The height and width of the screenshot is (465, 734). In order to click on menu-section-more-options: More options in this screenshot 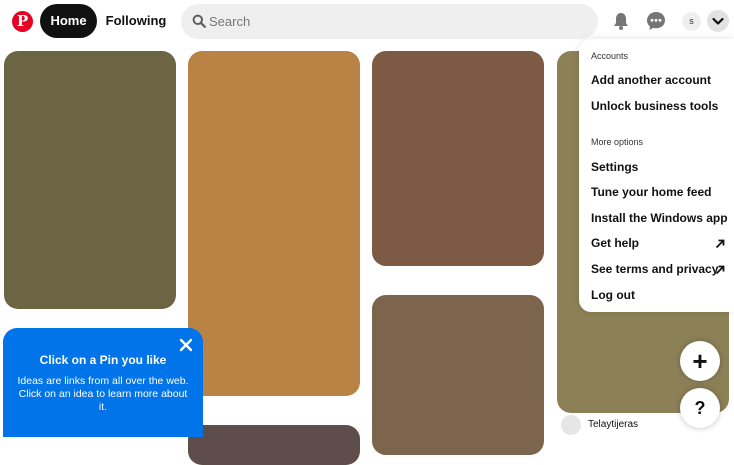, I will do `click(617, 142)`.